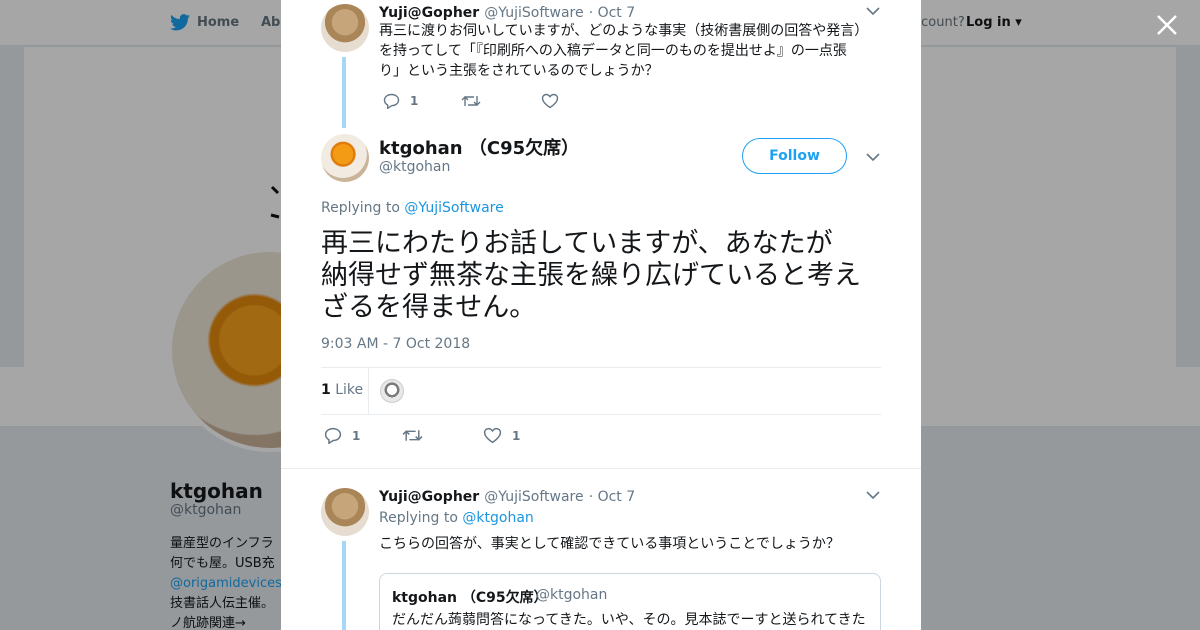  What do you see at coordinates (479, 147) in the screenshot?
I see `author-name: ktgohan （C95欠席）` at bounding box center [479, 147].